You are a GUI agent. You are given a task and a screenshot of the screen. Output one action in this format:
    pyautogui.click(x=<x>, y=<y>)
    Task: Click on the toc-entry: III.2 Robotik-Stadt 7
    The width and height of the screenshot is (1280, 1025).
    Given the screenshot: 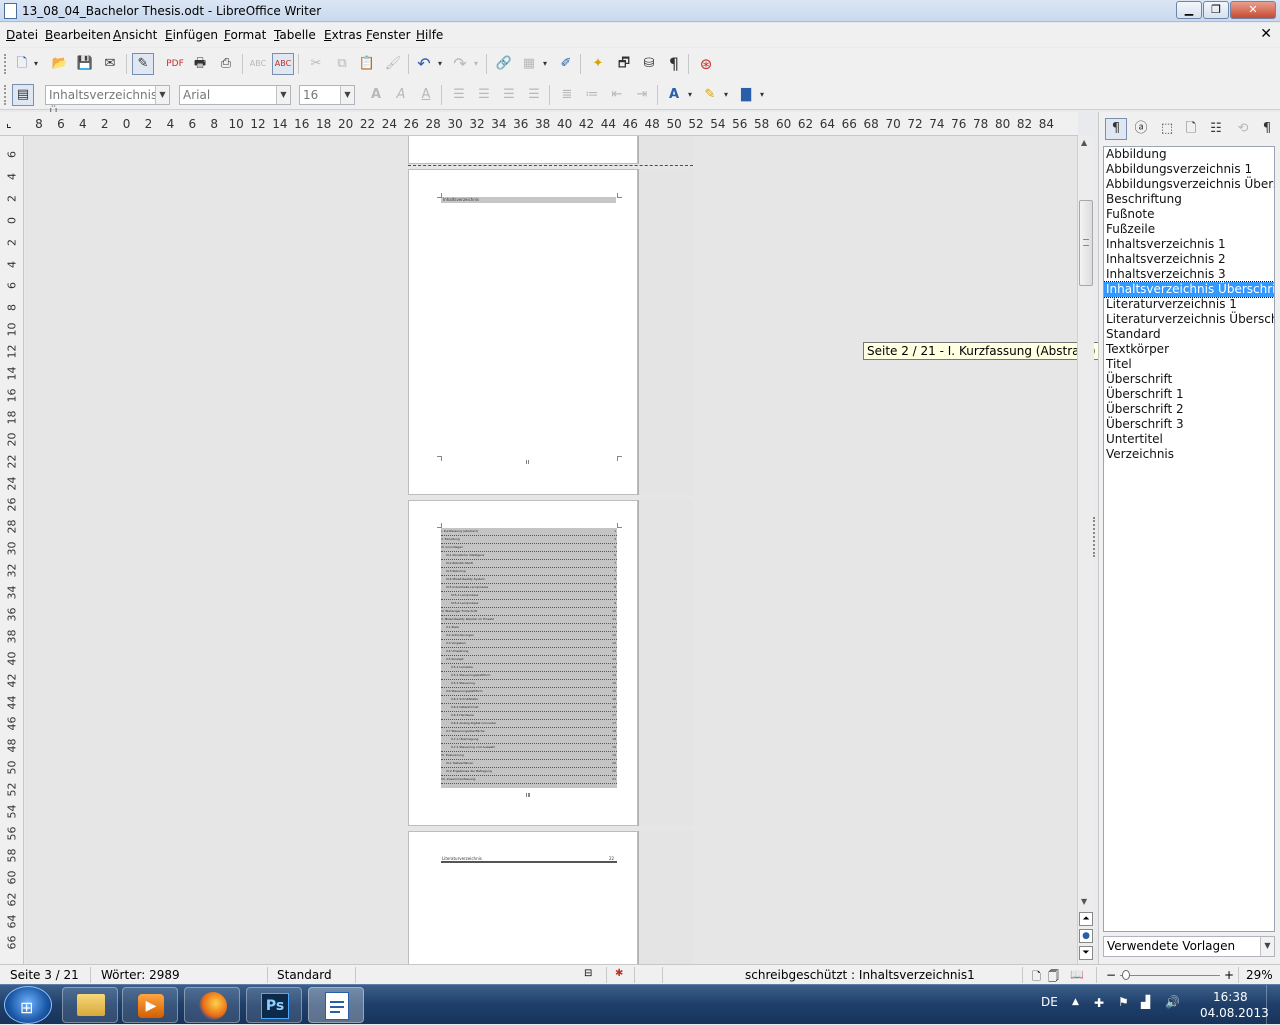 What is the action you would take?
    pyautogui.click(x=529, y=564)
    